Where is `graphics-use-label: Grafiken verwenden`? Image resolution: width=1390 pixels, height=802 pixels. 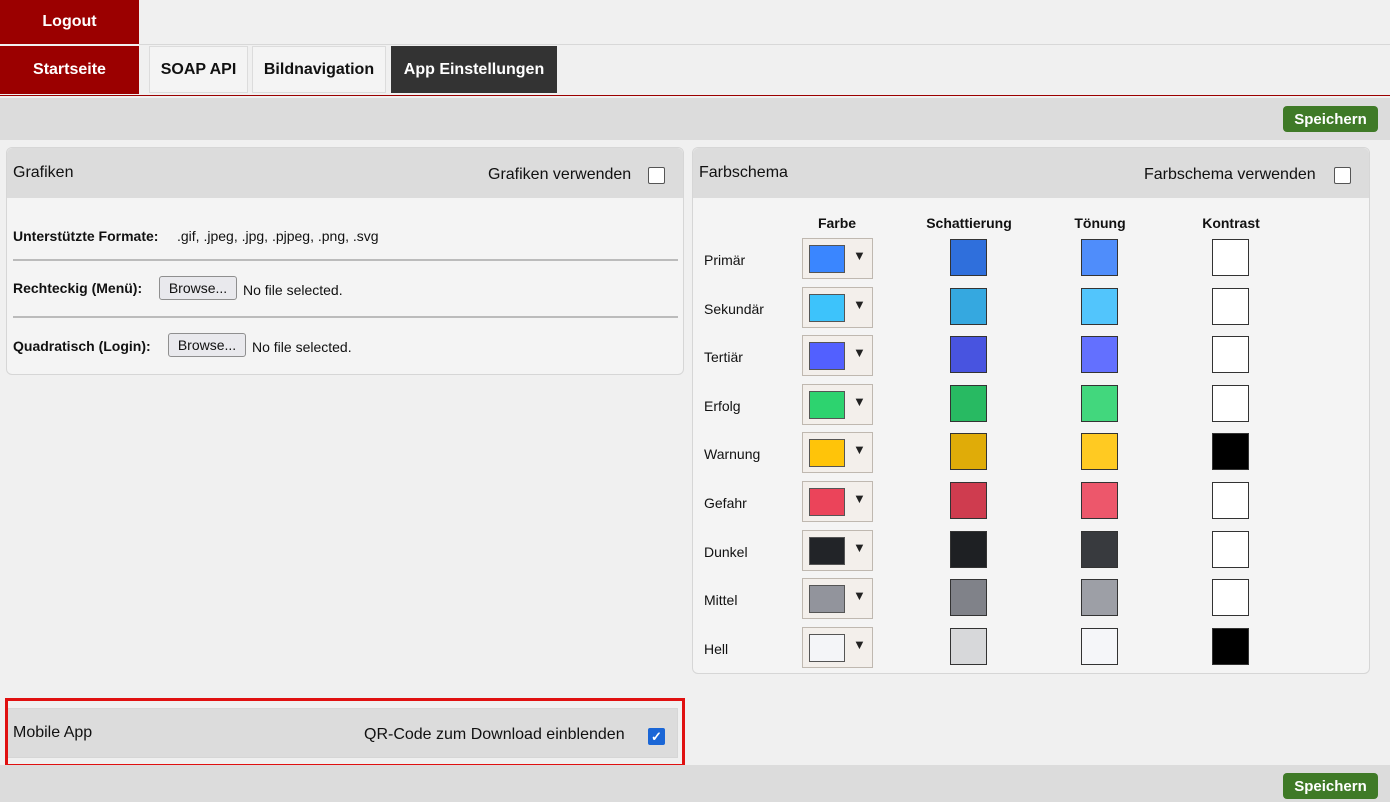
graphics-use-label: Grafiken verwenden is located at coordinates (560, 174).